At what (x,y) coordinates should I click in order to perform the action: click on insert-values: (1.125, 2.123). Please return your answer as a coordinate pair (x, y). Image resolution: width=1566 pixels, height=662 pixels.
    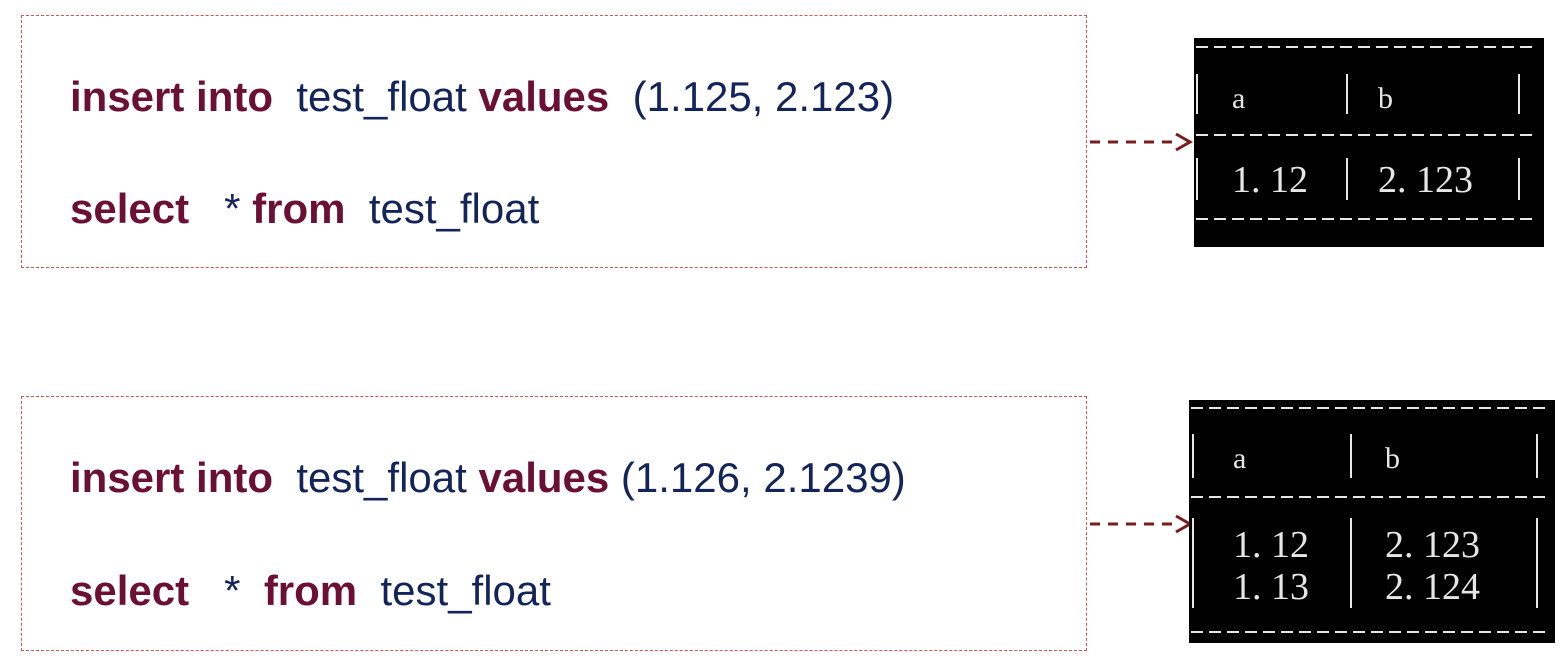
    Looking at the image, I should click on (763, 96).